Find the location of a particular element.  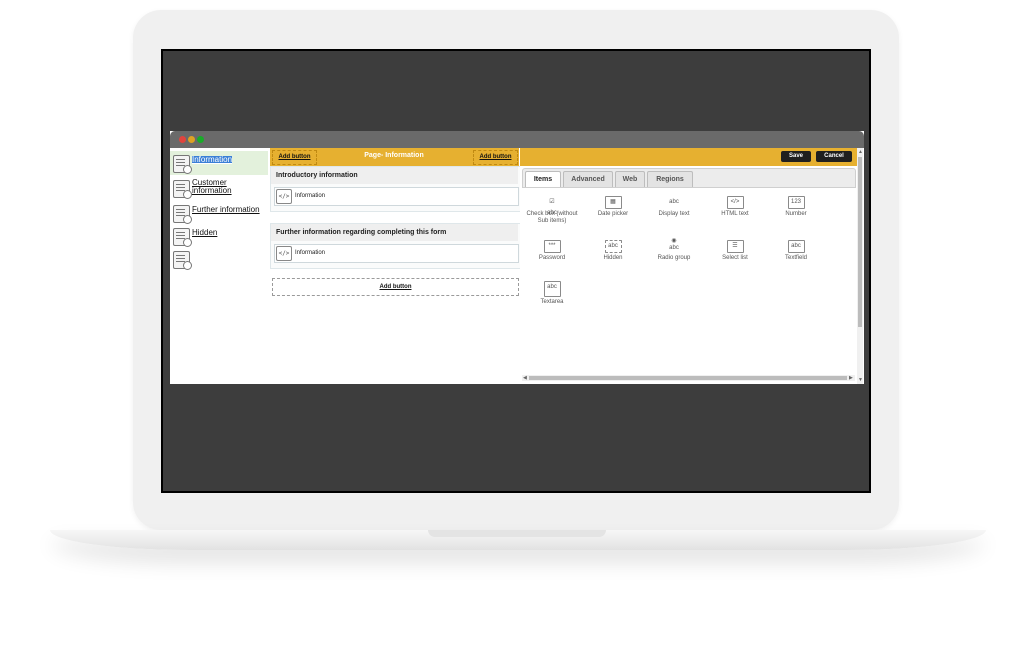

laptop-notch is located at coordinates (517, 533).